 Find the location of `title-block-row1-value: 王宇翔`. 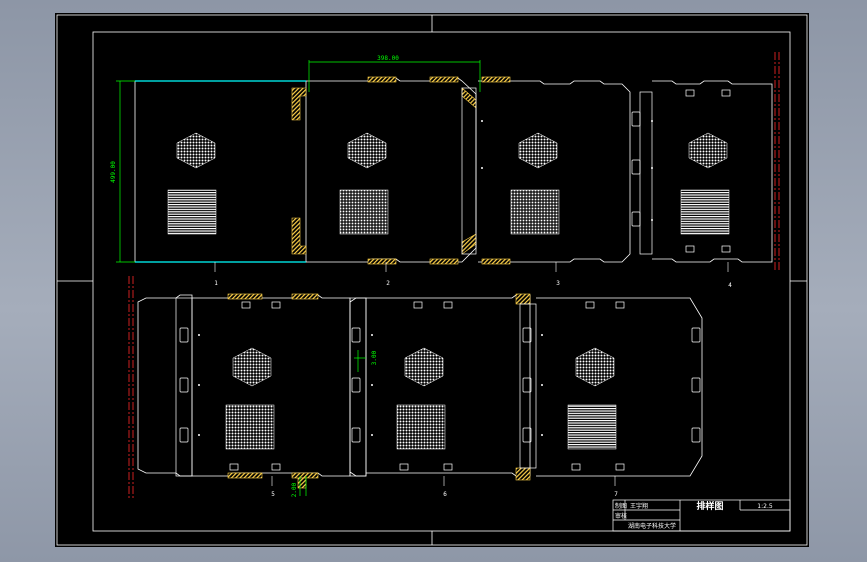

title-block-row1-value: 王宇翔 is located at coordinates (639, 506).